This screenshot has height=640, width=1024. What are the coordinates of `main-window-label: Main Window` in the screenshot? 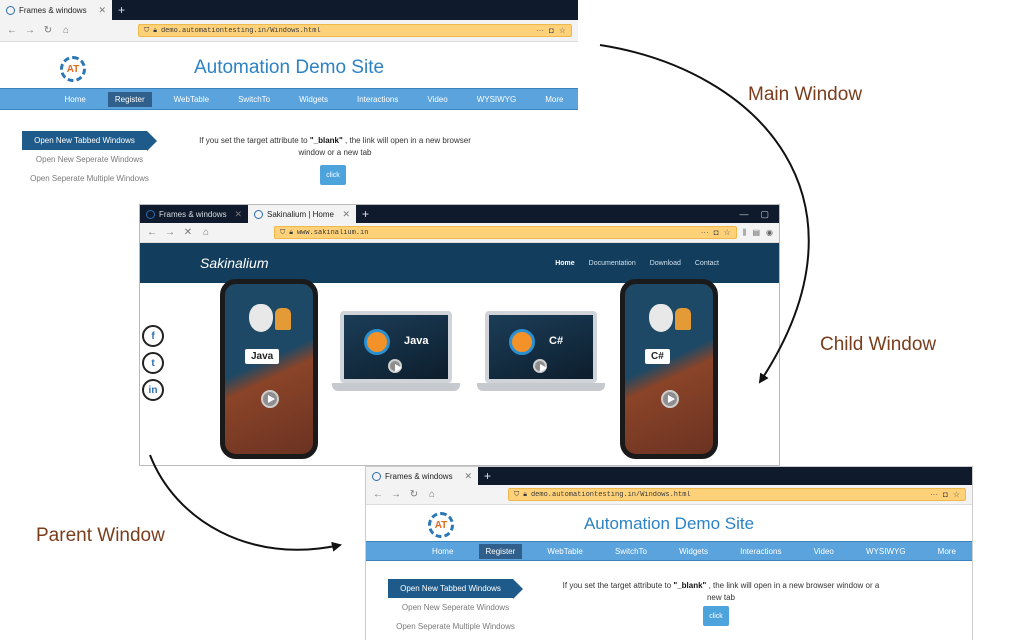 It's located at (805, 94).